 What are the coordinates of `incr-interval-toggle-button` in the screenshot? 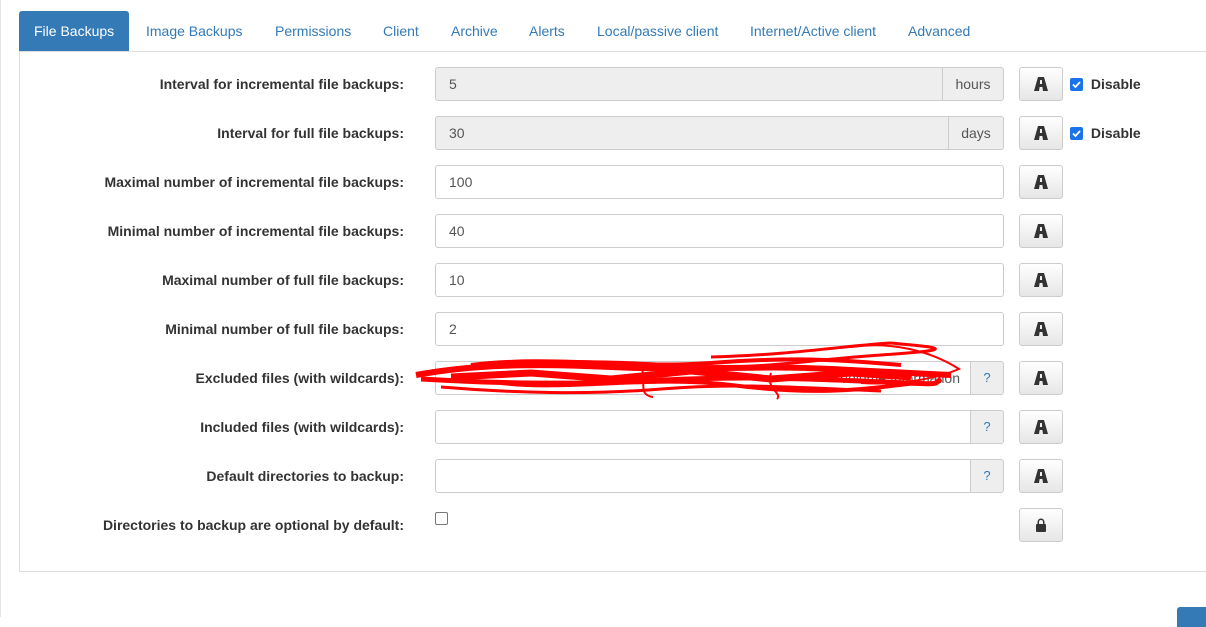 It's located at (1041, 84).